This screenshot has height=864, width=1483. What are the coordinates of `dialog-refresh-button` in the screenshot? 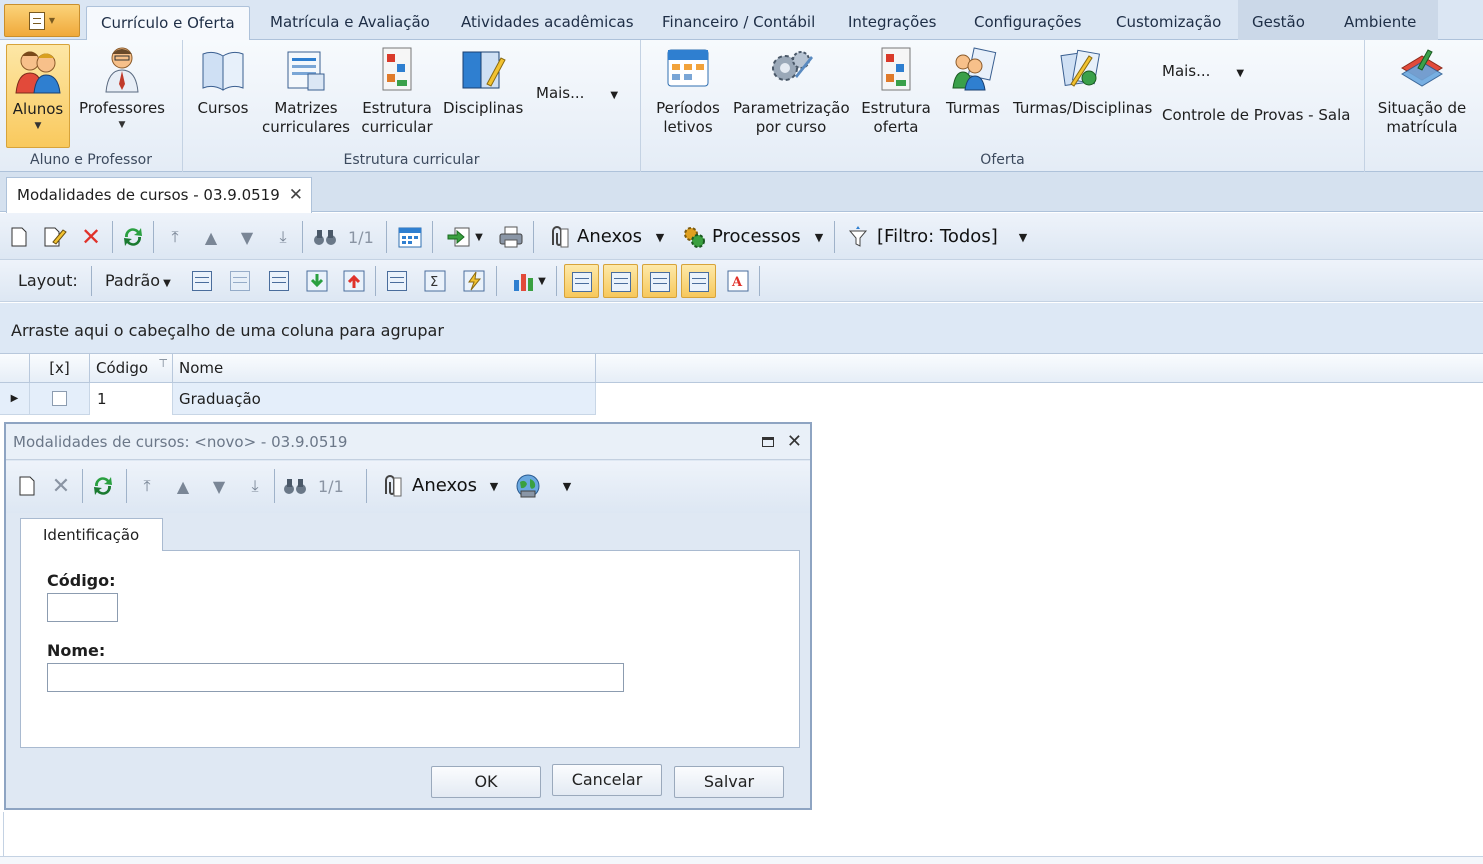 It's located at (103, 486).